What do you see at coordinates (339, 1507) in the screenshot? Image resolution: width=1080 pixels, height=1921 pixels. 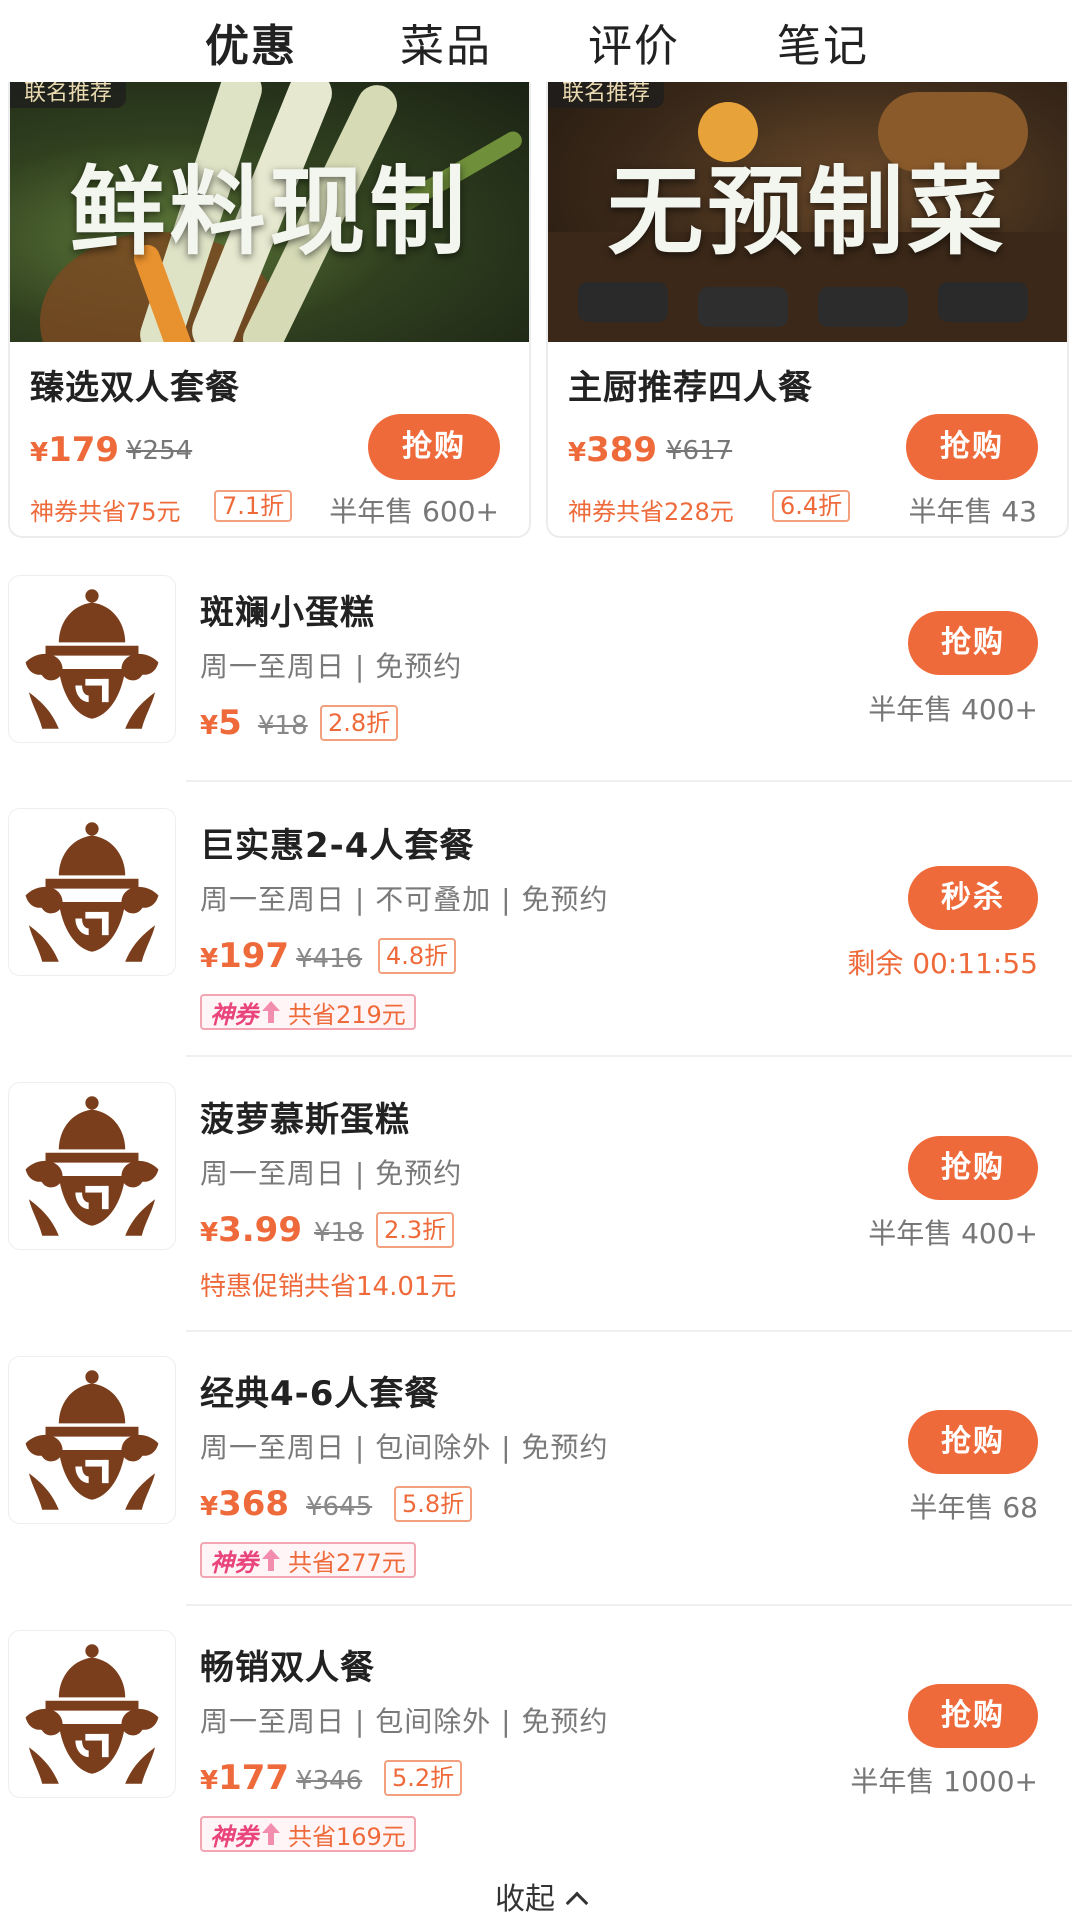 I see `deal-original-price: ¥645` at bounding box center [339, 1507].